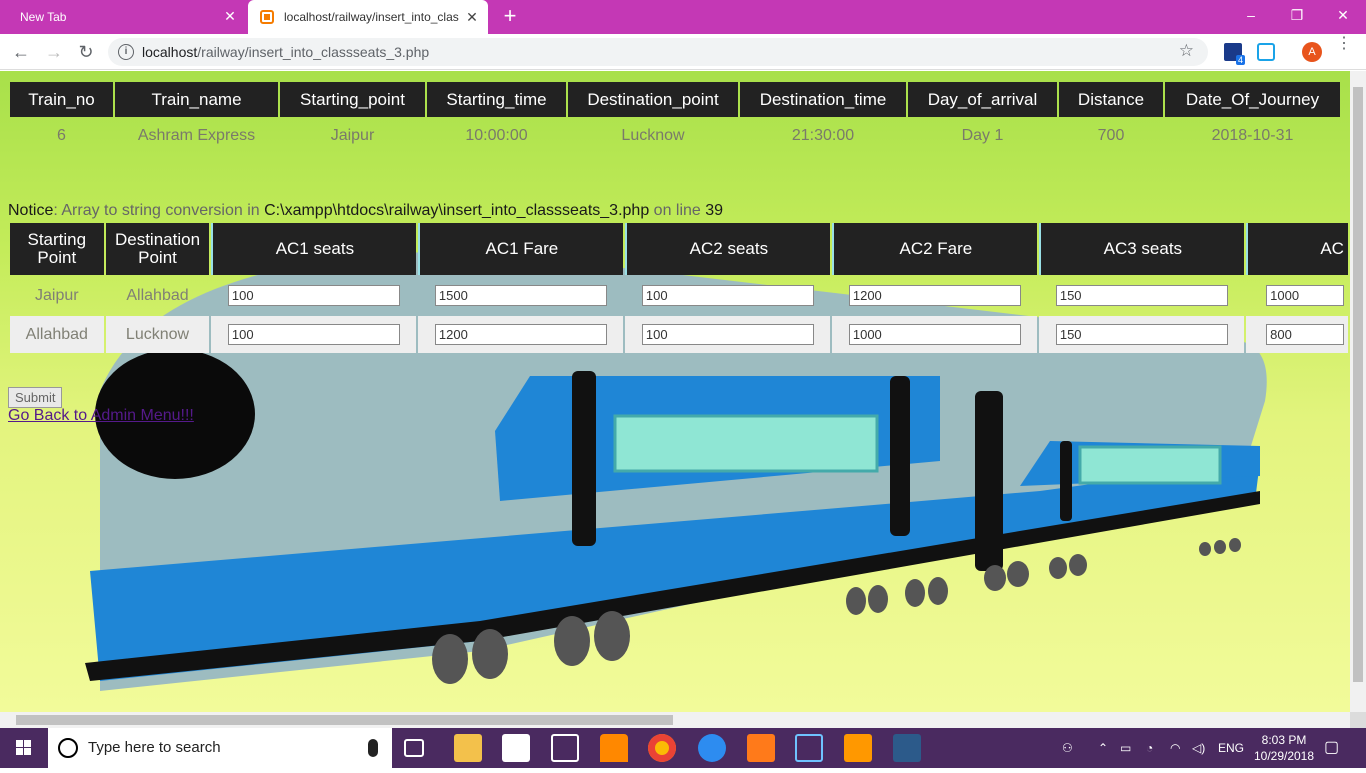  What do you see at coordinates (858, 748) in the screenshot?
I see `sublime-text-icon` at bounding box center [858, 748].